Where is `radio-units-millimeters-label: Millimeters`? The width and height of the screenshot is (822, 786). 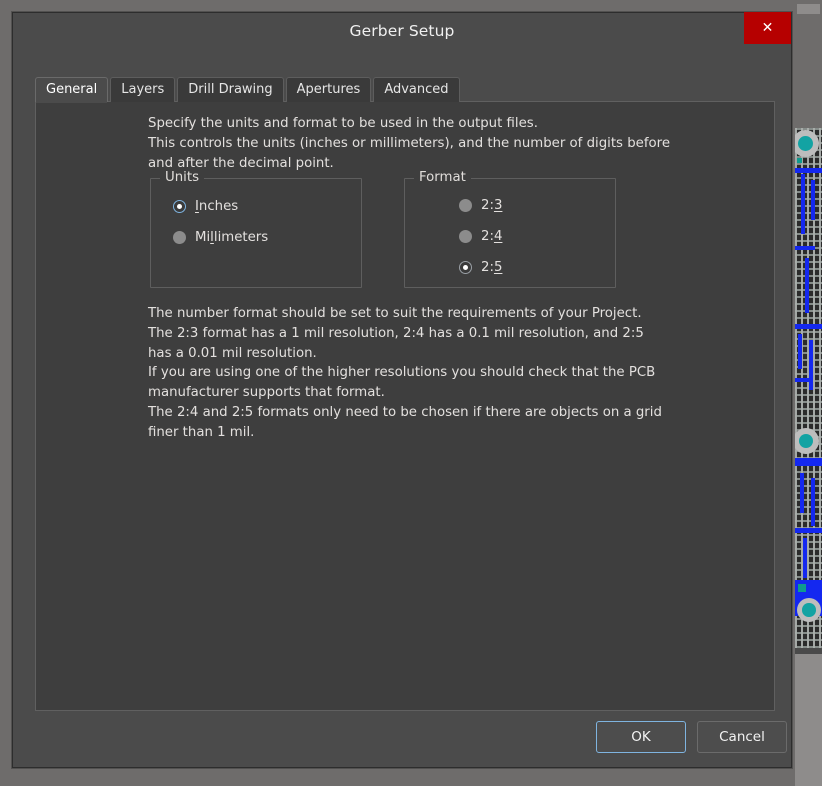 radio-units-millimeters-label: Millimeters is located at coordinates (232, 237).